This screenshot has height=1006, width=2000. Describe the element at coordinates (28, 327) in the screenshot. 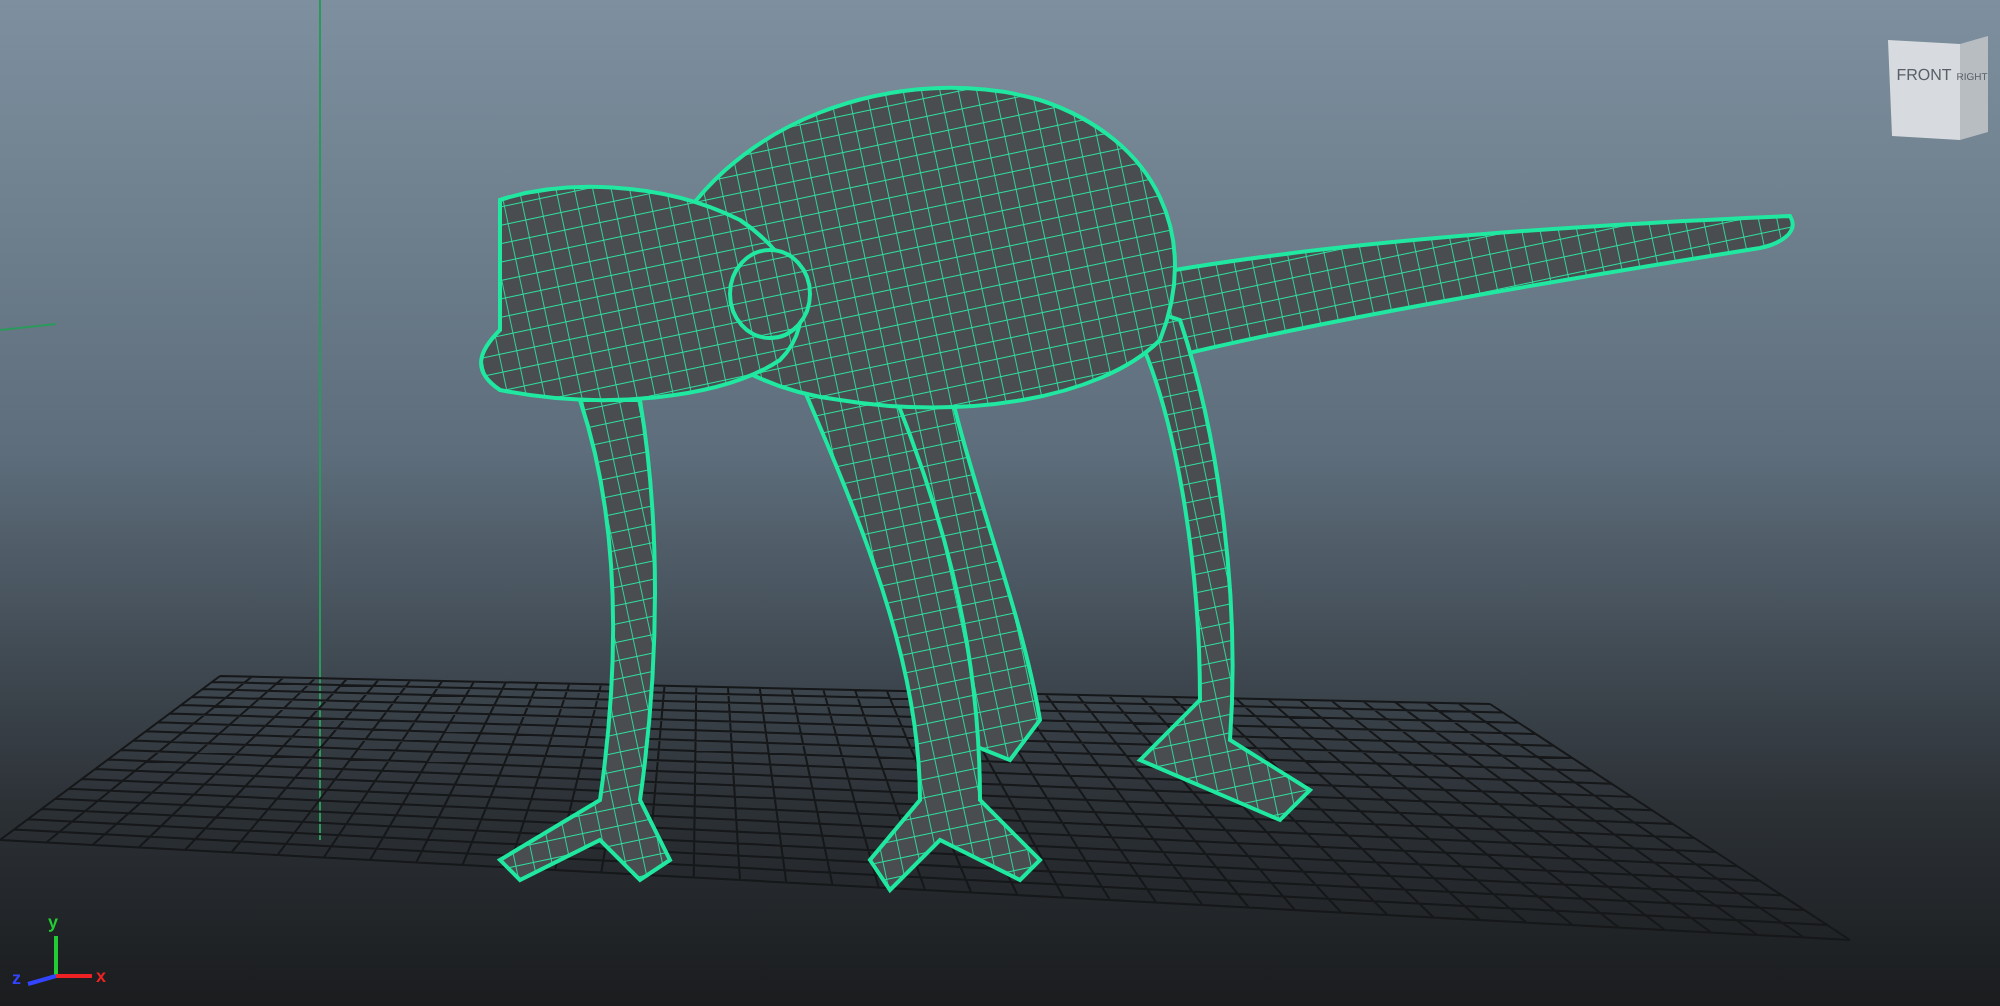

I see `axis-line` at that location.